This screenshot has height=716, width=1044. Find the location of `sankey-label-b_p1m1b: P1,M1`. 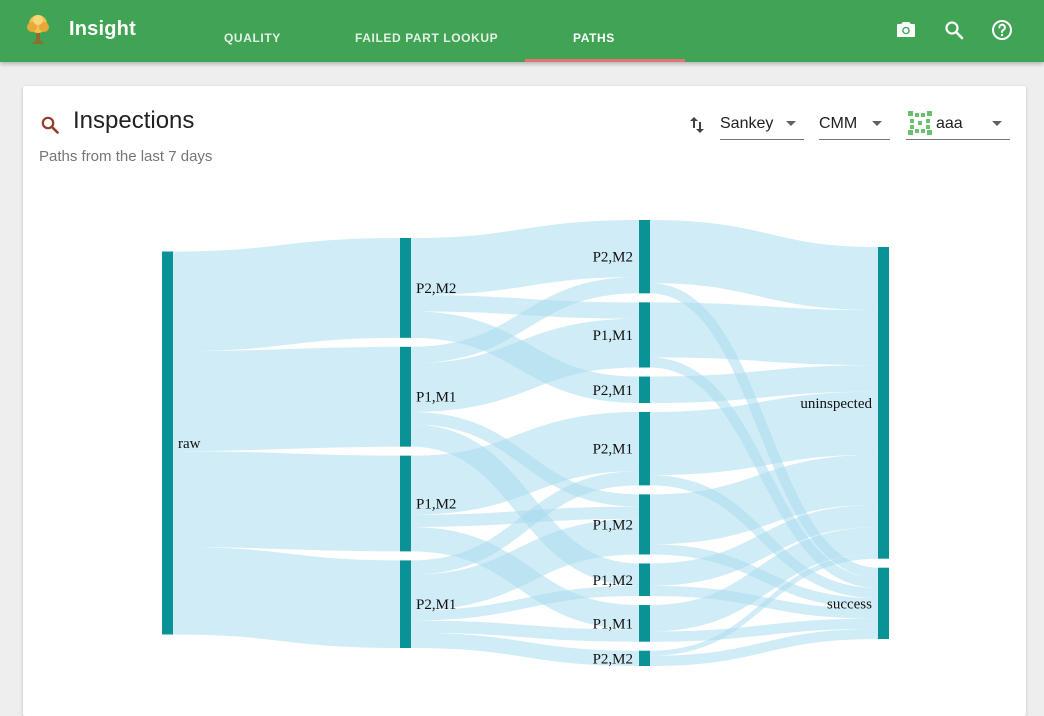

sankey-label-b_p1m1b: P1,M1 is located at coordinates (613, 624).